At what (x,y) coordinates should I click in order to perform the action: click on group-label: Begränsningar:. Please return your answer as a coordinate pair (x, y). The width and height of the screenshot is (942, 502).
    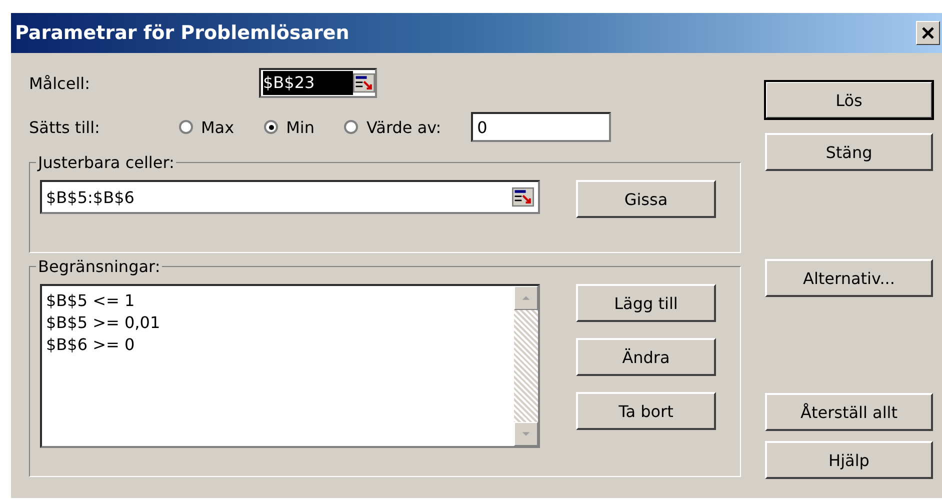
    Looking at the image, I should click on (99, 266).